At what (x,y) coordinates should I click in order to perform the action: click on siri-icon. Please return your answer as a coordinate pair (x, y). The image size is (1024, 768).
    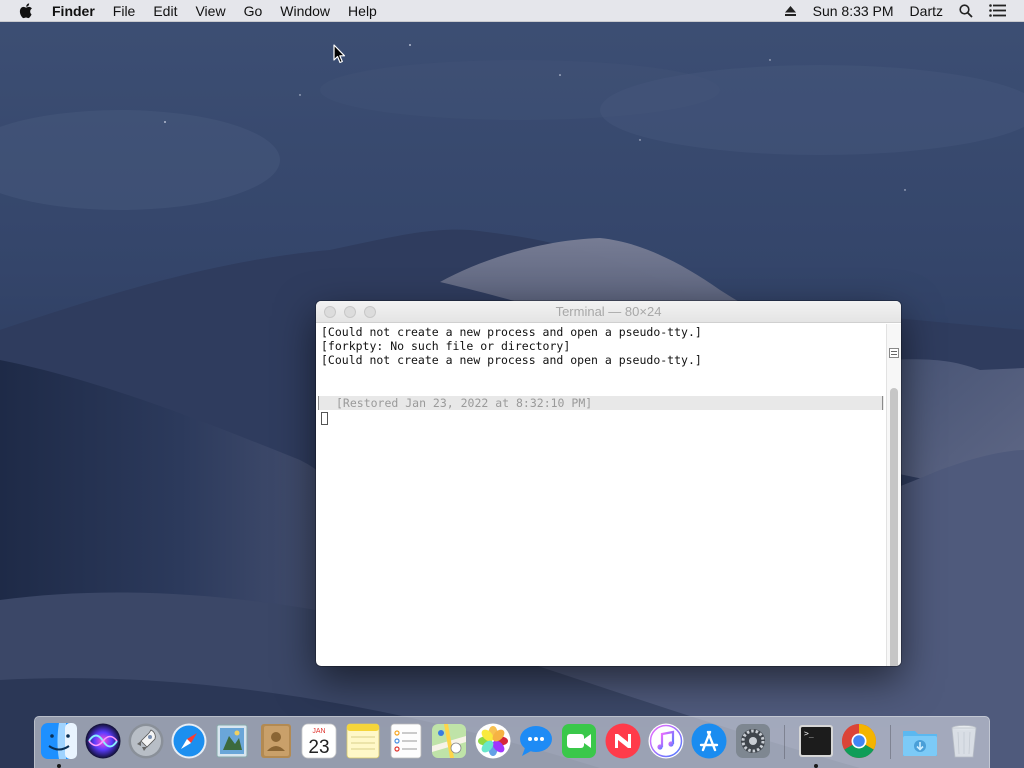
    Looking at the image, I should click on (103, 741).